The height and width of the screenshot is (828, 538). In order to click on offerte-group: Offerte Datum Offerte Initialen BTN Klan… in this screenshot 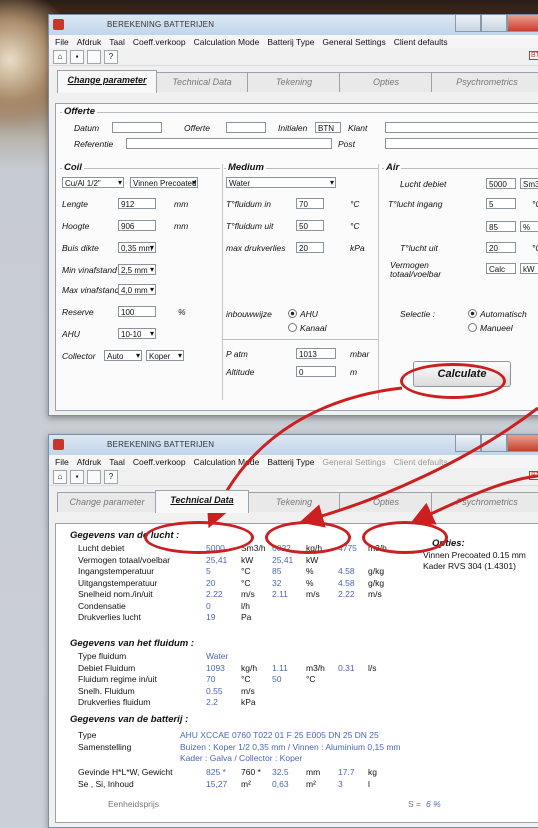, I will do `click(299, 129)`.